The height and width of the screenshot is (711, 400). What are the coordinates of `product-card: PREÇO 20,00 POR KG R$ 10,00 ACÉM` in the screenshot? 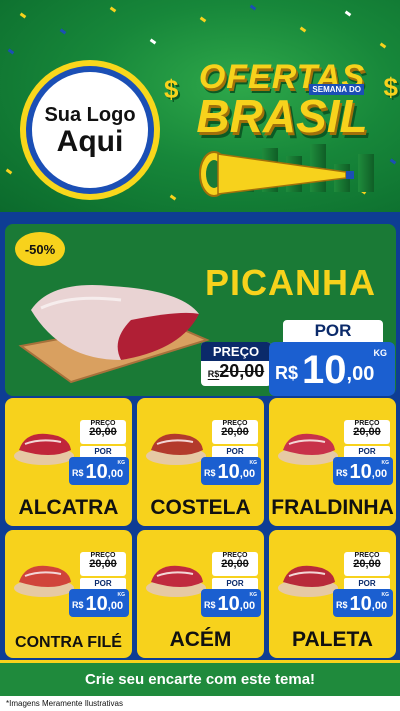 It's located at (200, 594).